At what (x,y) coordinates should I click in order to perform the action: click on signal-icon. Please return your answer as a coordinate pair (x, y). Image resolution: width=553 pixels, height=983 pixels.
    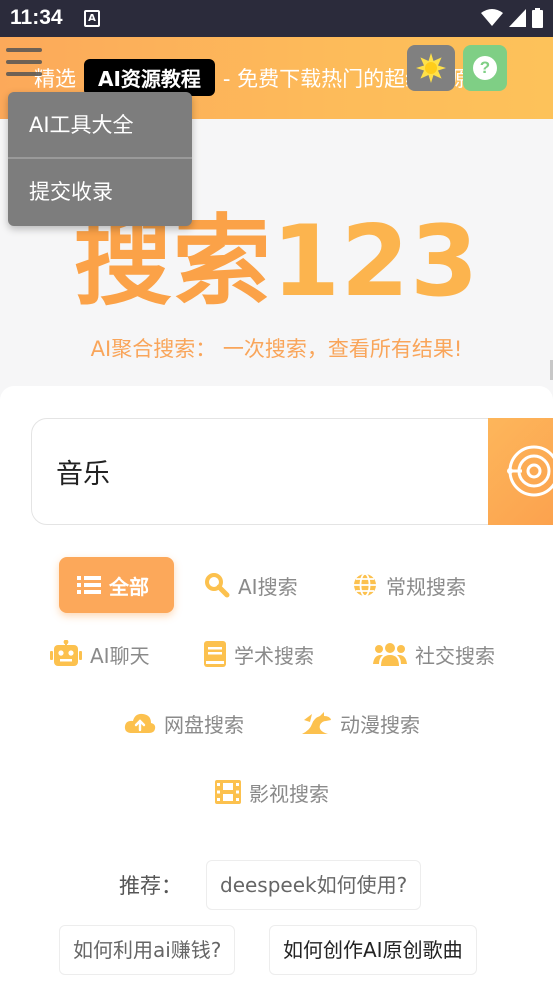
    Looking at the image, I should click on (517, 18).